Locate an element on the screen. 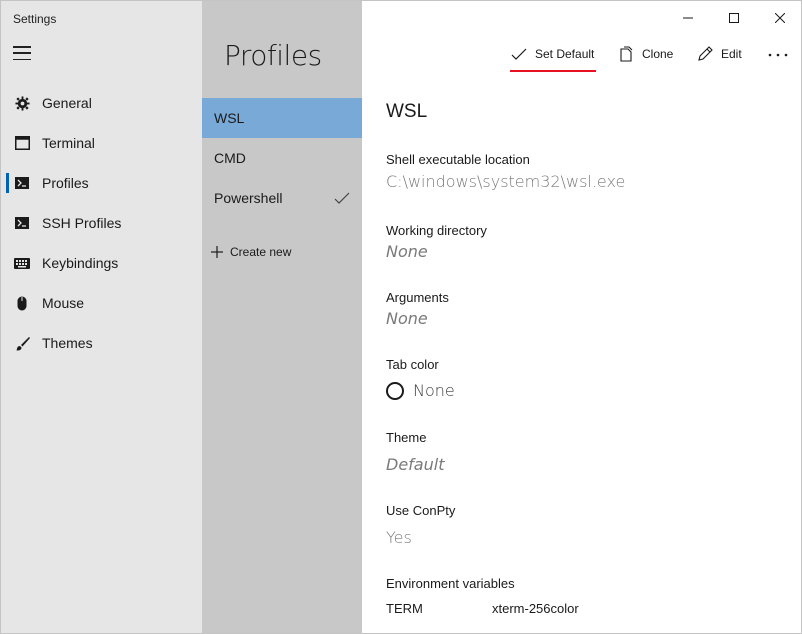 This screenshot has width=802, height=634. working-directory-value: None is located at coordinates (407, 251).